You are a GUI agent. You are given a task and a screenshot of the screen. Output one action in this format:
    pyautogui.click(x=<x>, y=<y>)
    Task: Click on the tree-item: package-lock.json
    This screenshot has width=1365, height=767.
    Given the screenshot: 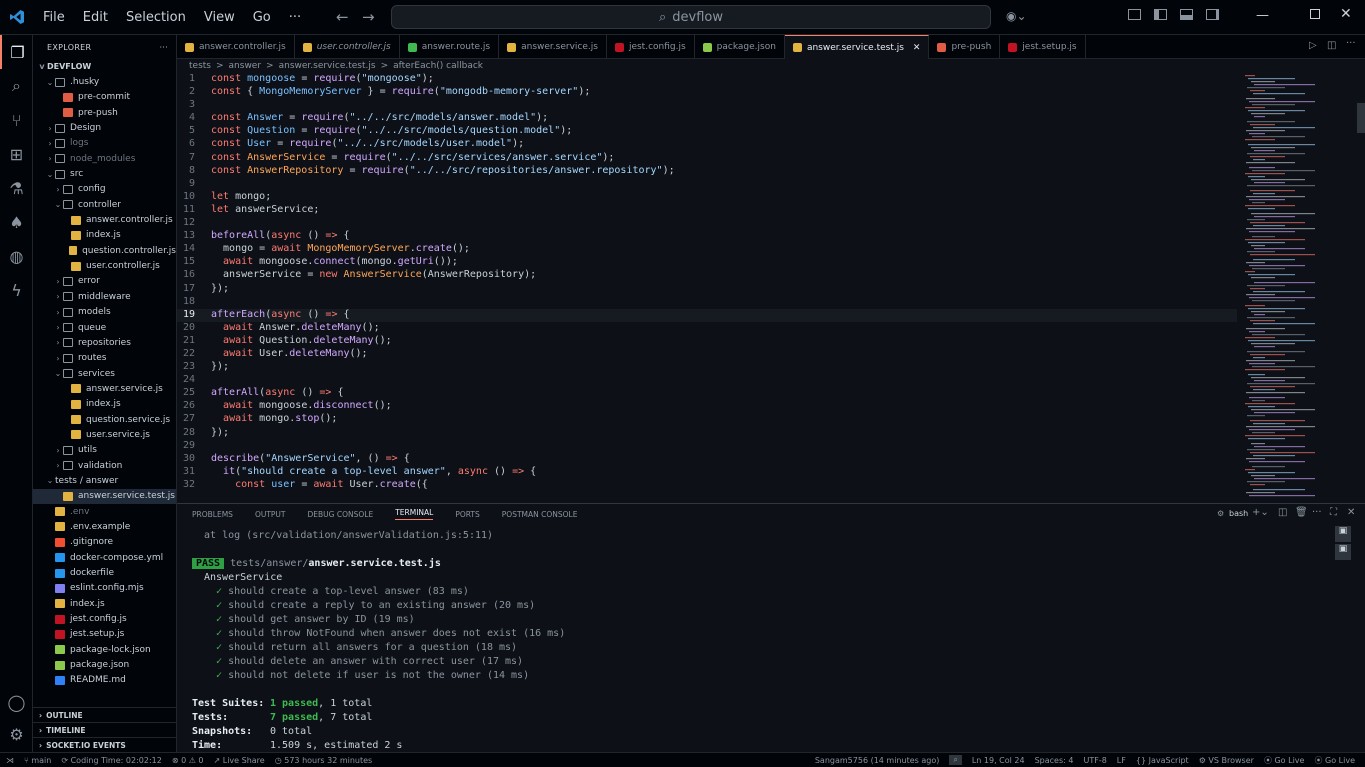 What is the action you would take?
    pyautogui.click(x=104, y=649)
    